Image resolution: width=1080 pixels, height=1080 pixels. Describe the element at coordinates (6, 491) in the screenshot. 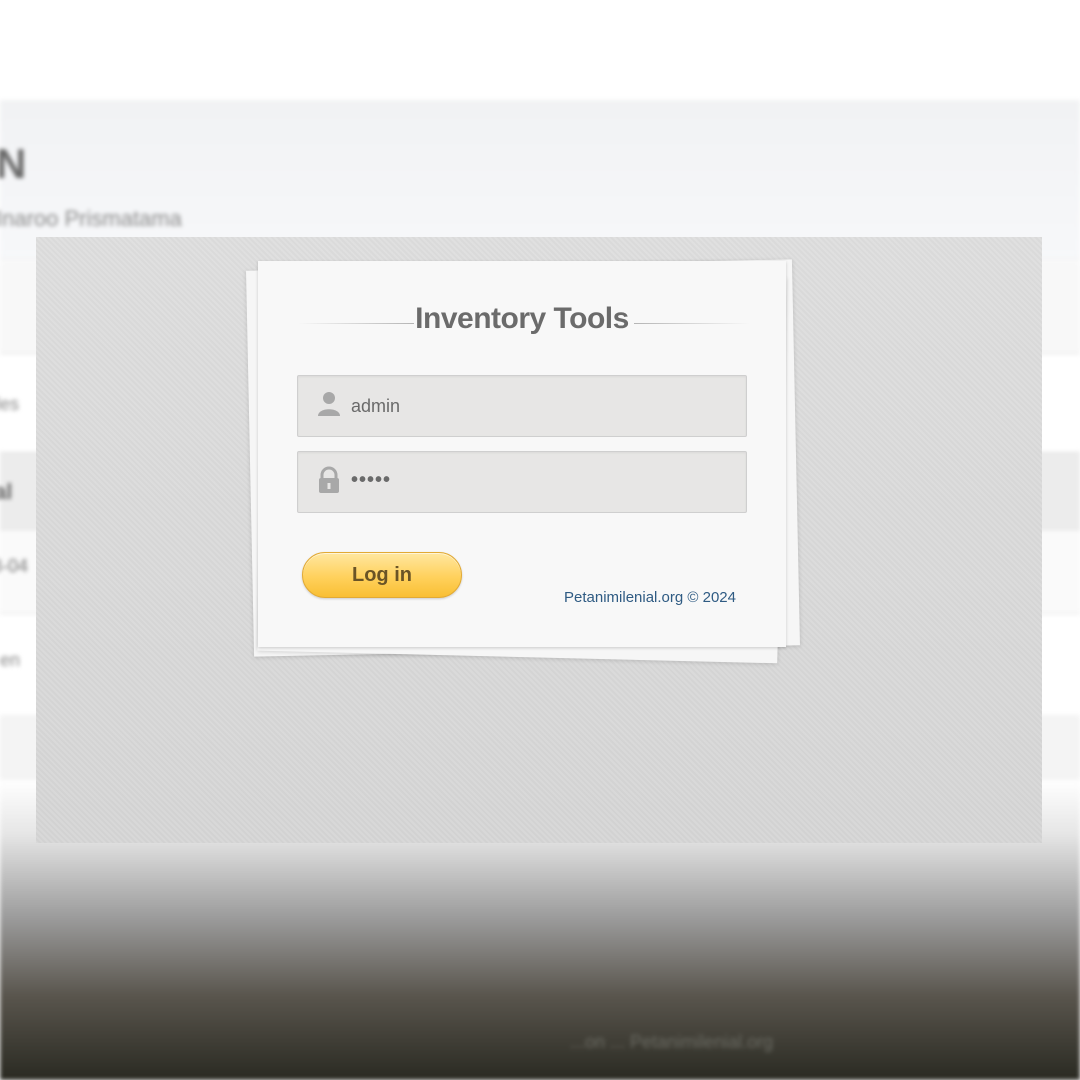

I see `background-table-header-text: al` at that location.